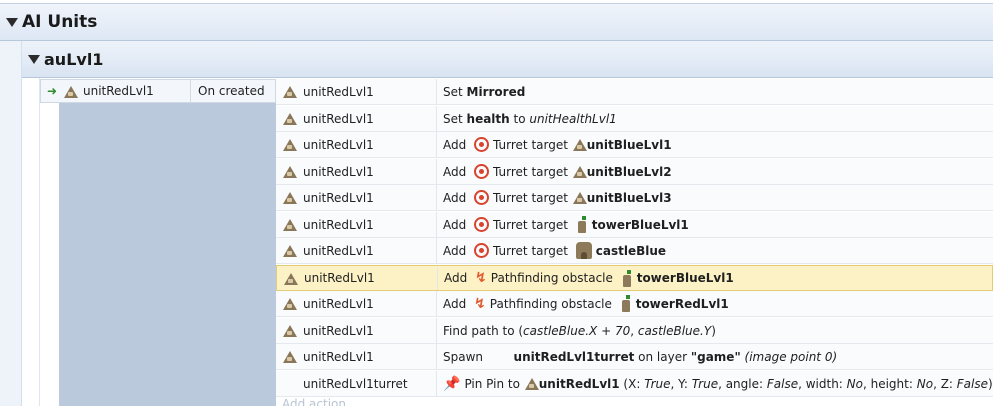  What do you see at coordinates (228, 91) in the screenshot?
I see `condition-trigger: On created` at bounding box center [228, 91].